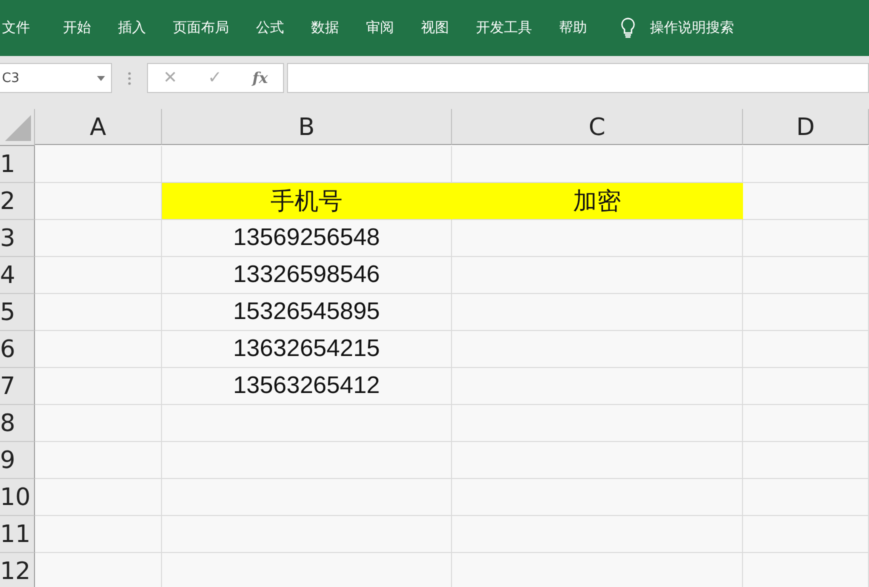 Image resolution: width=869 pixels, height=587 pixels. I want to click on row-header: 4, so click(17, 275).